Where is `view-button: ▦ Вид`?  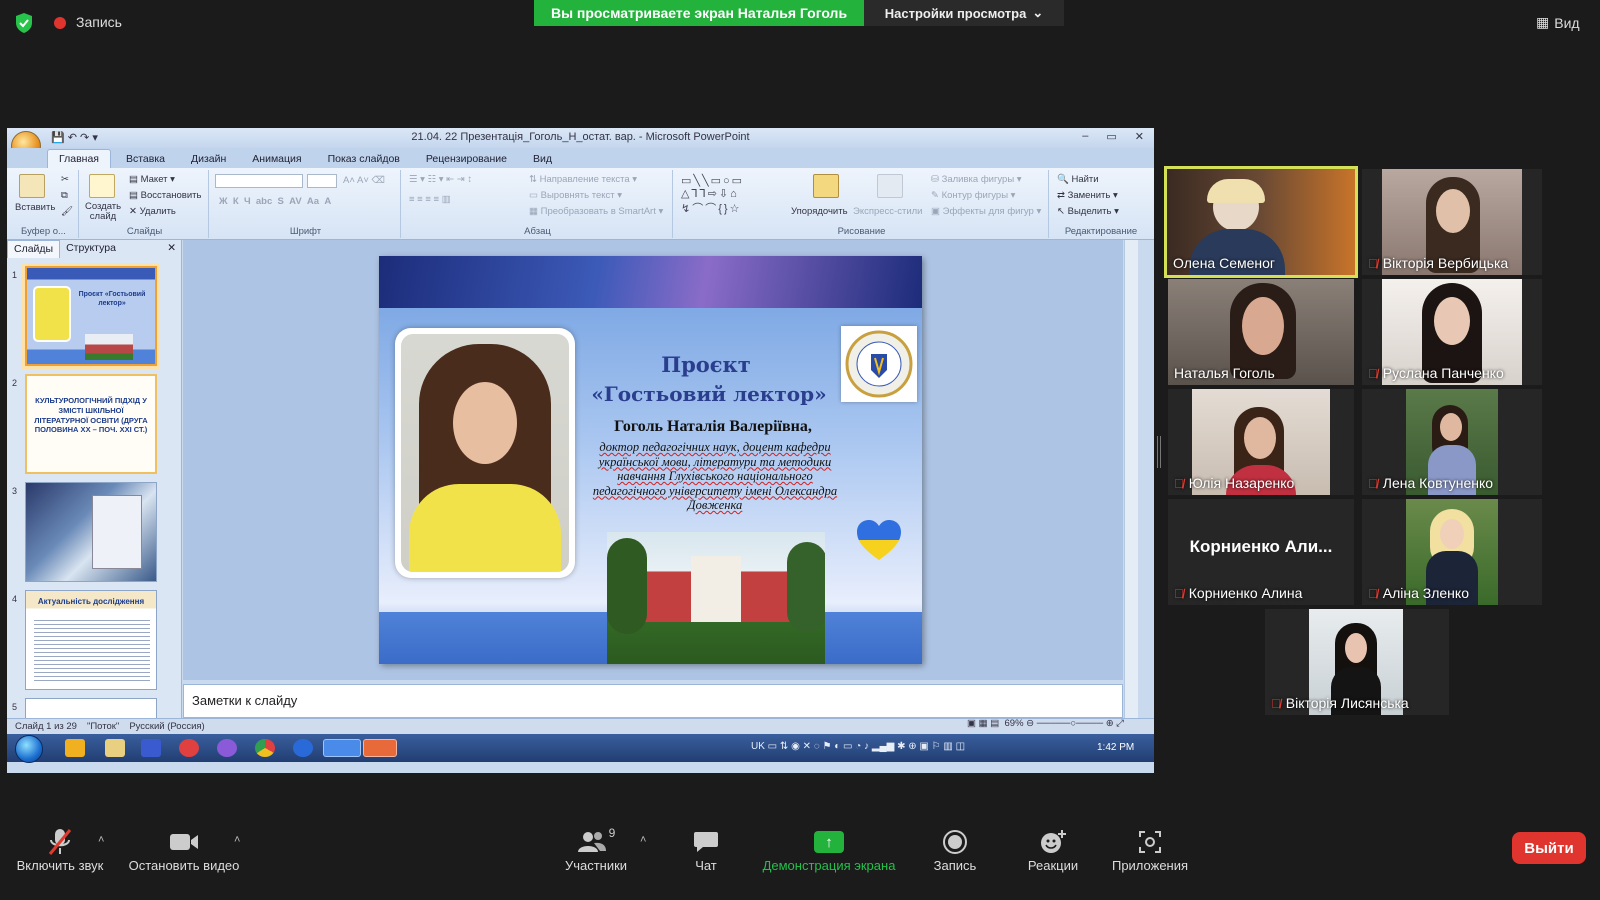
view-button: ▦ Вид is located at coordinates (1558, 22).